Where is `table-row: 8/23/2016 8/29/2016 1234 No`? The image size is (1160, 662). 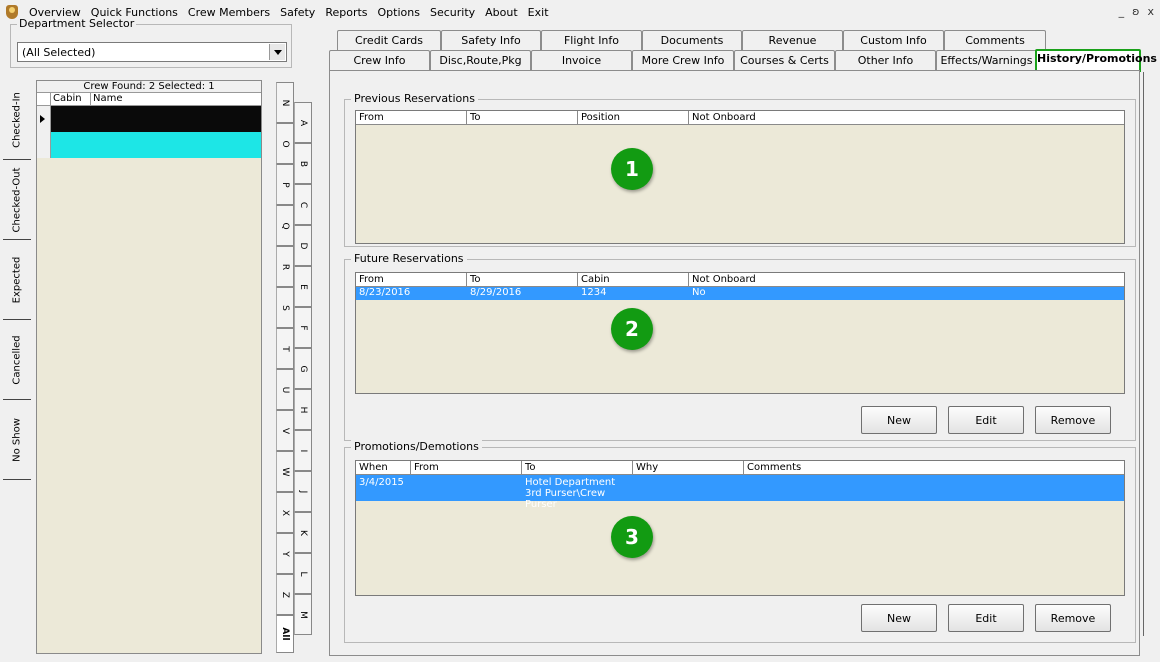
table-row: 8/23/2016 8/29/2016 1234 No is located at coordinates (740, 293).